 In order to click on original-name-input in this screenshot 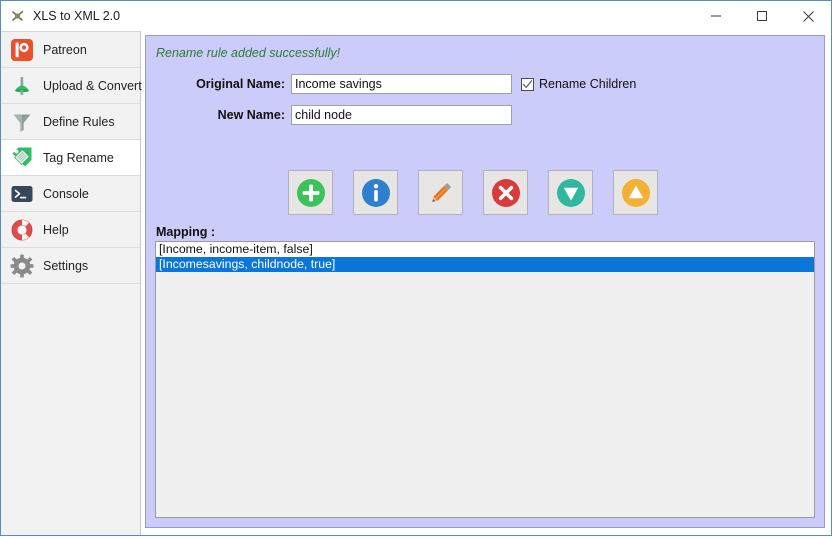, I will do `click(401, 84)`.